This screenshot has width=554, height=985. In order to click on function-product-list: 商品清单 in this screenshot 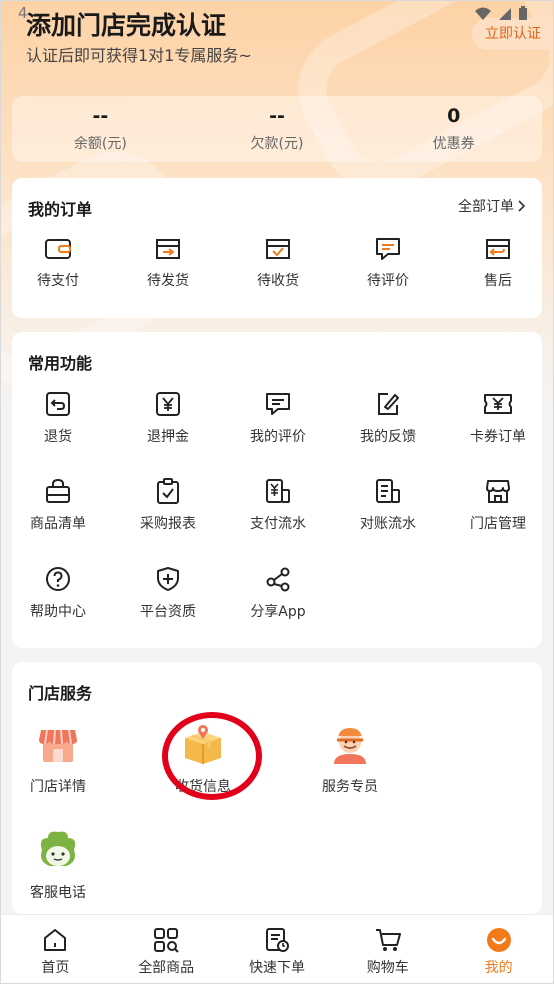, I will do `click(58, 505)`.